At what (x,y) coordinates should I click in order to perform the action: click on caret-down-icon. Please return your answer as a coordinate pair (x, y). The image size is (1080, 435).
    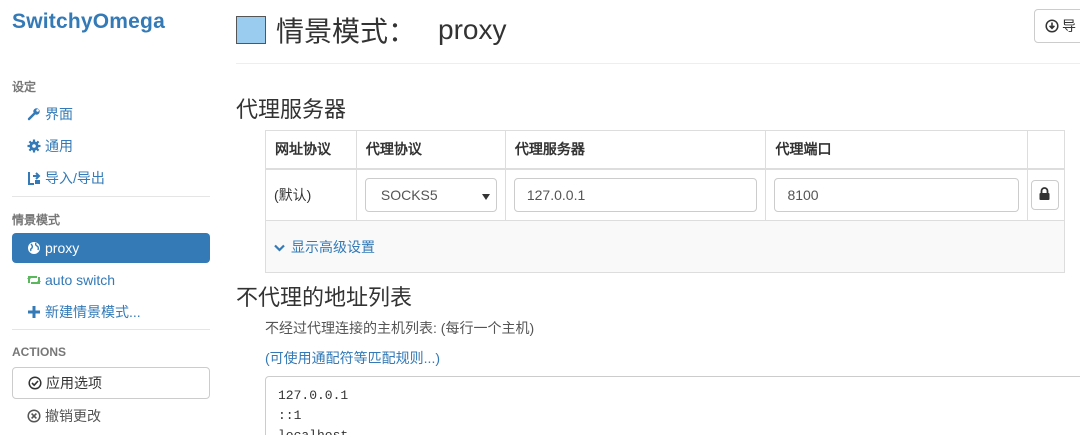
    Looking at the image, I should click on (485, 195).